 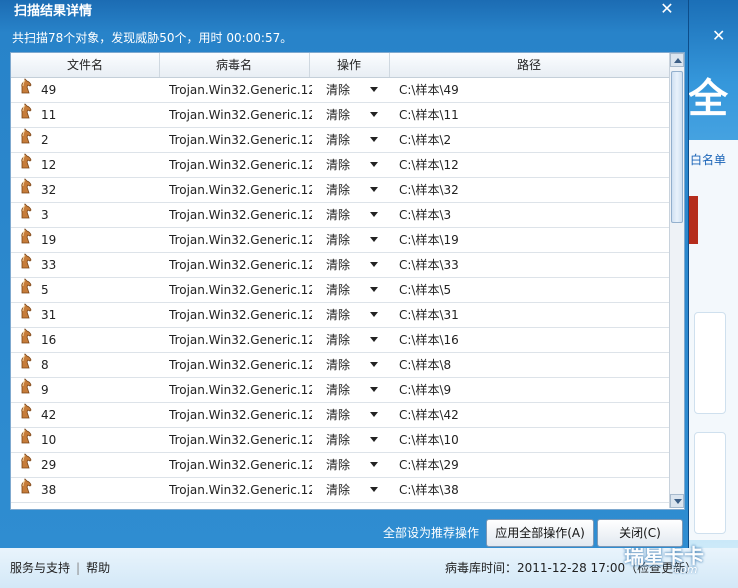 What do you see at coordinates (677, 147) in the screenshot?
I see `scrollbar-thumb` at bounding box center [677, 147].